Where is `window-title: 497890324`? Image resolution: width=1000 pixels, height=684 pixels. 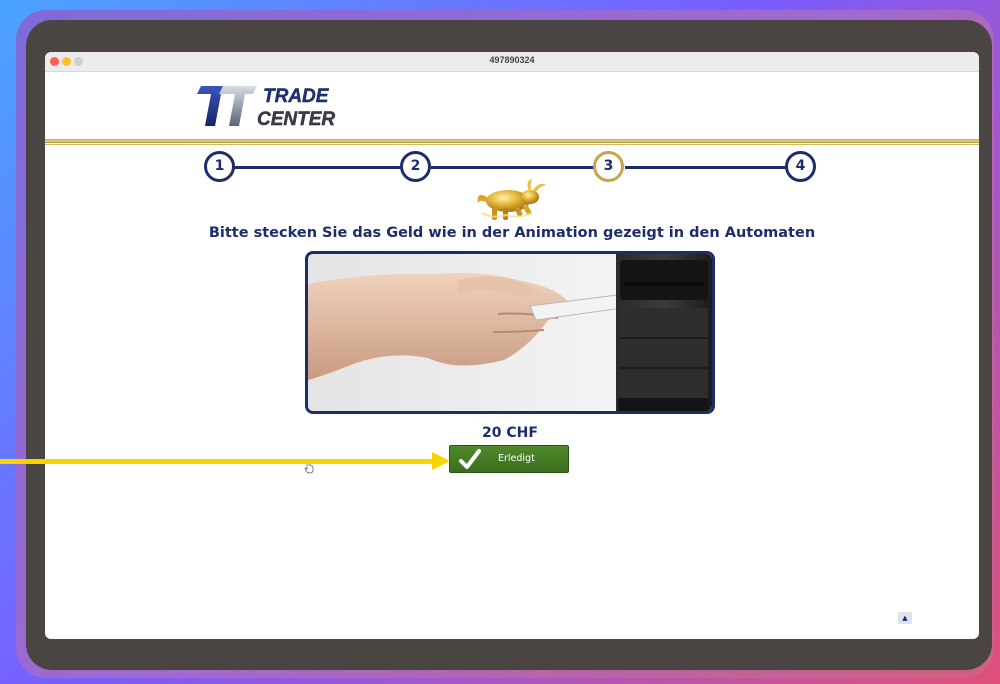 window-title: 497890324 is located at coordinates (512, 60).